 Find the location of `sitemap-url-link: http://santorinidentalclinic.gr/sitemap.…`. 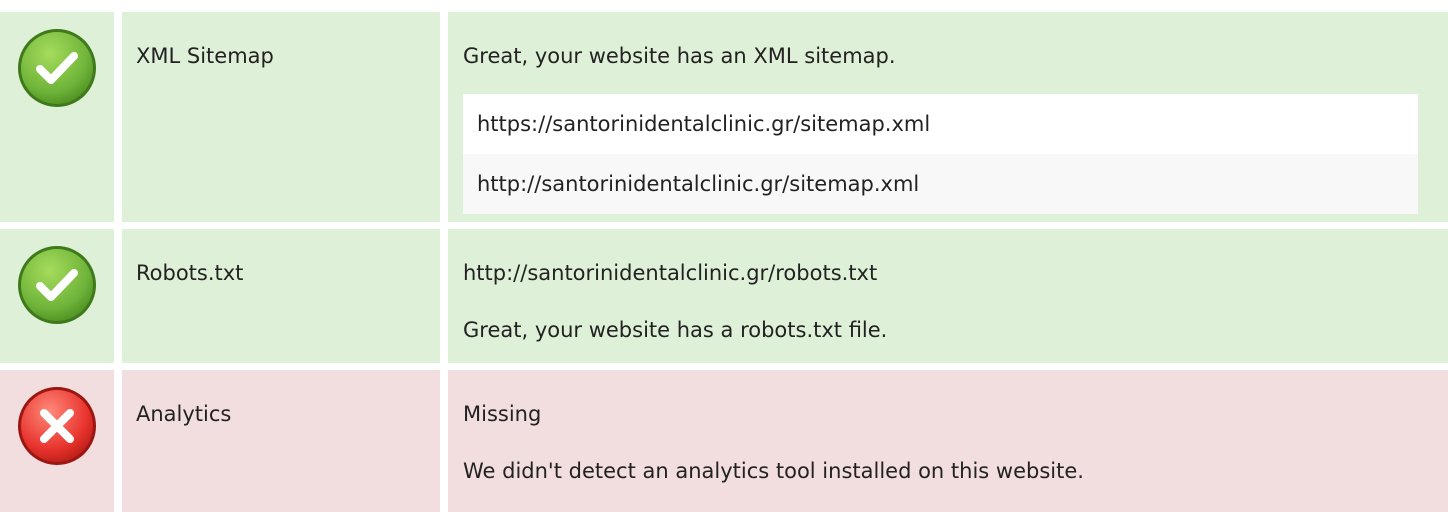

sitemap-url-link: http://santorinidentalclinic.gr/sitemap.… is located at coordinates (940, 184).